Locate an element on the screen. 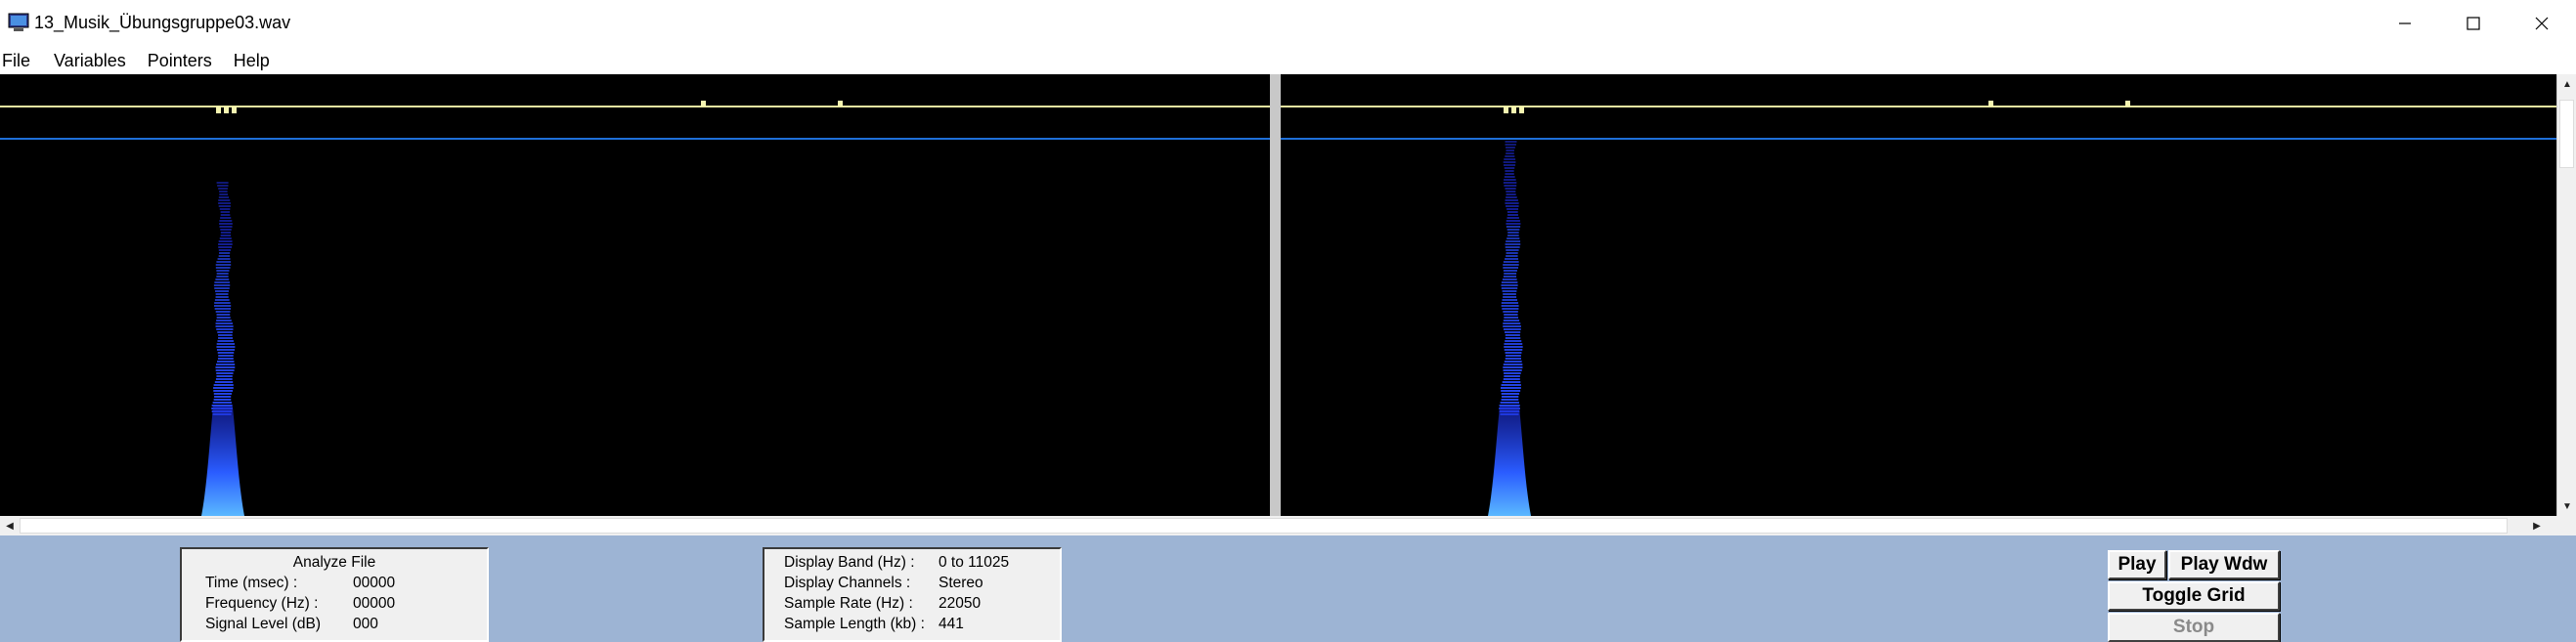  stop-button: Stop is located at coordinates (2194, 627).